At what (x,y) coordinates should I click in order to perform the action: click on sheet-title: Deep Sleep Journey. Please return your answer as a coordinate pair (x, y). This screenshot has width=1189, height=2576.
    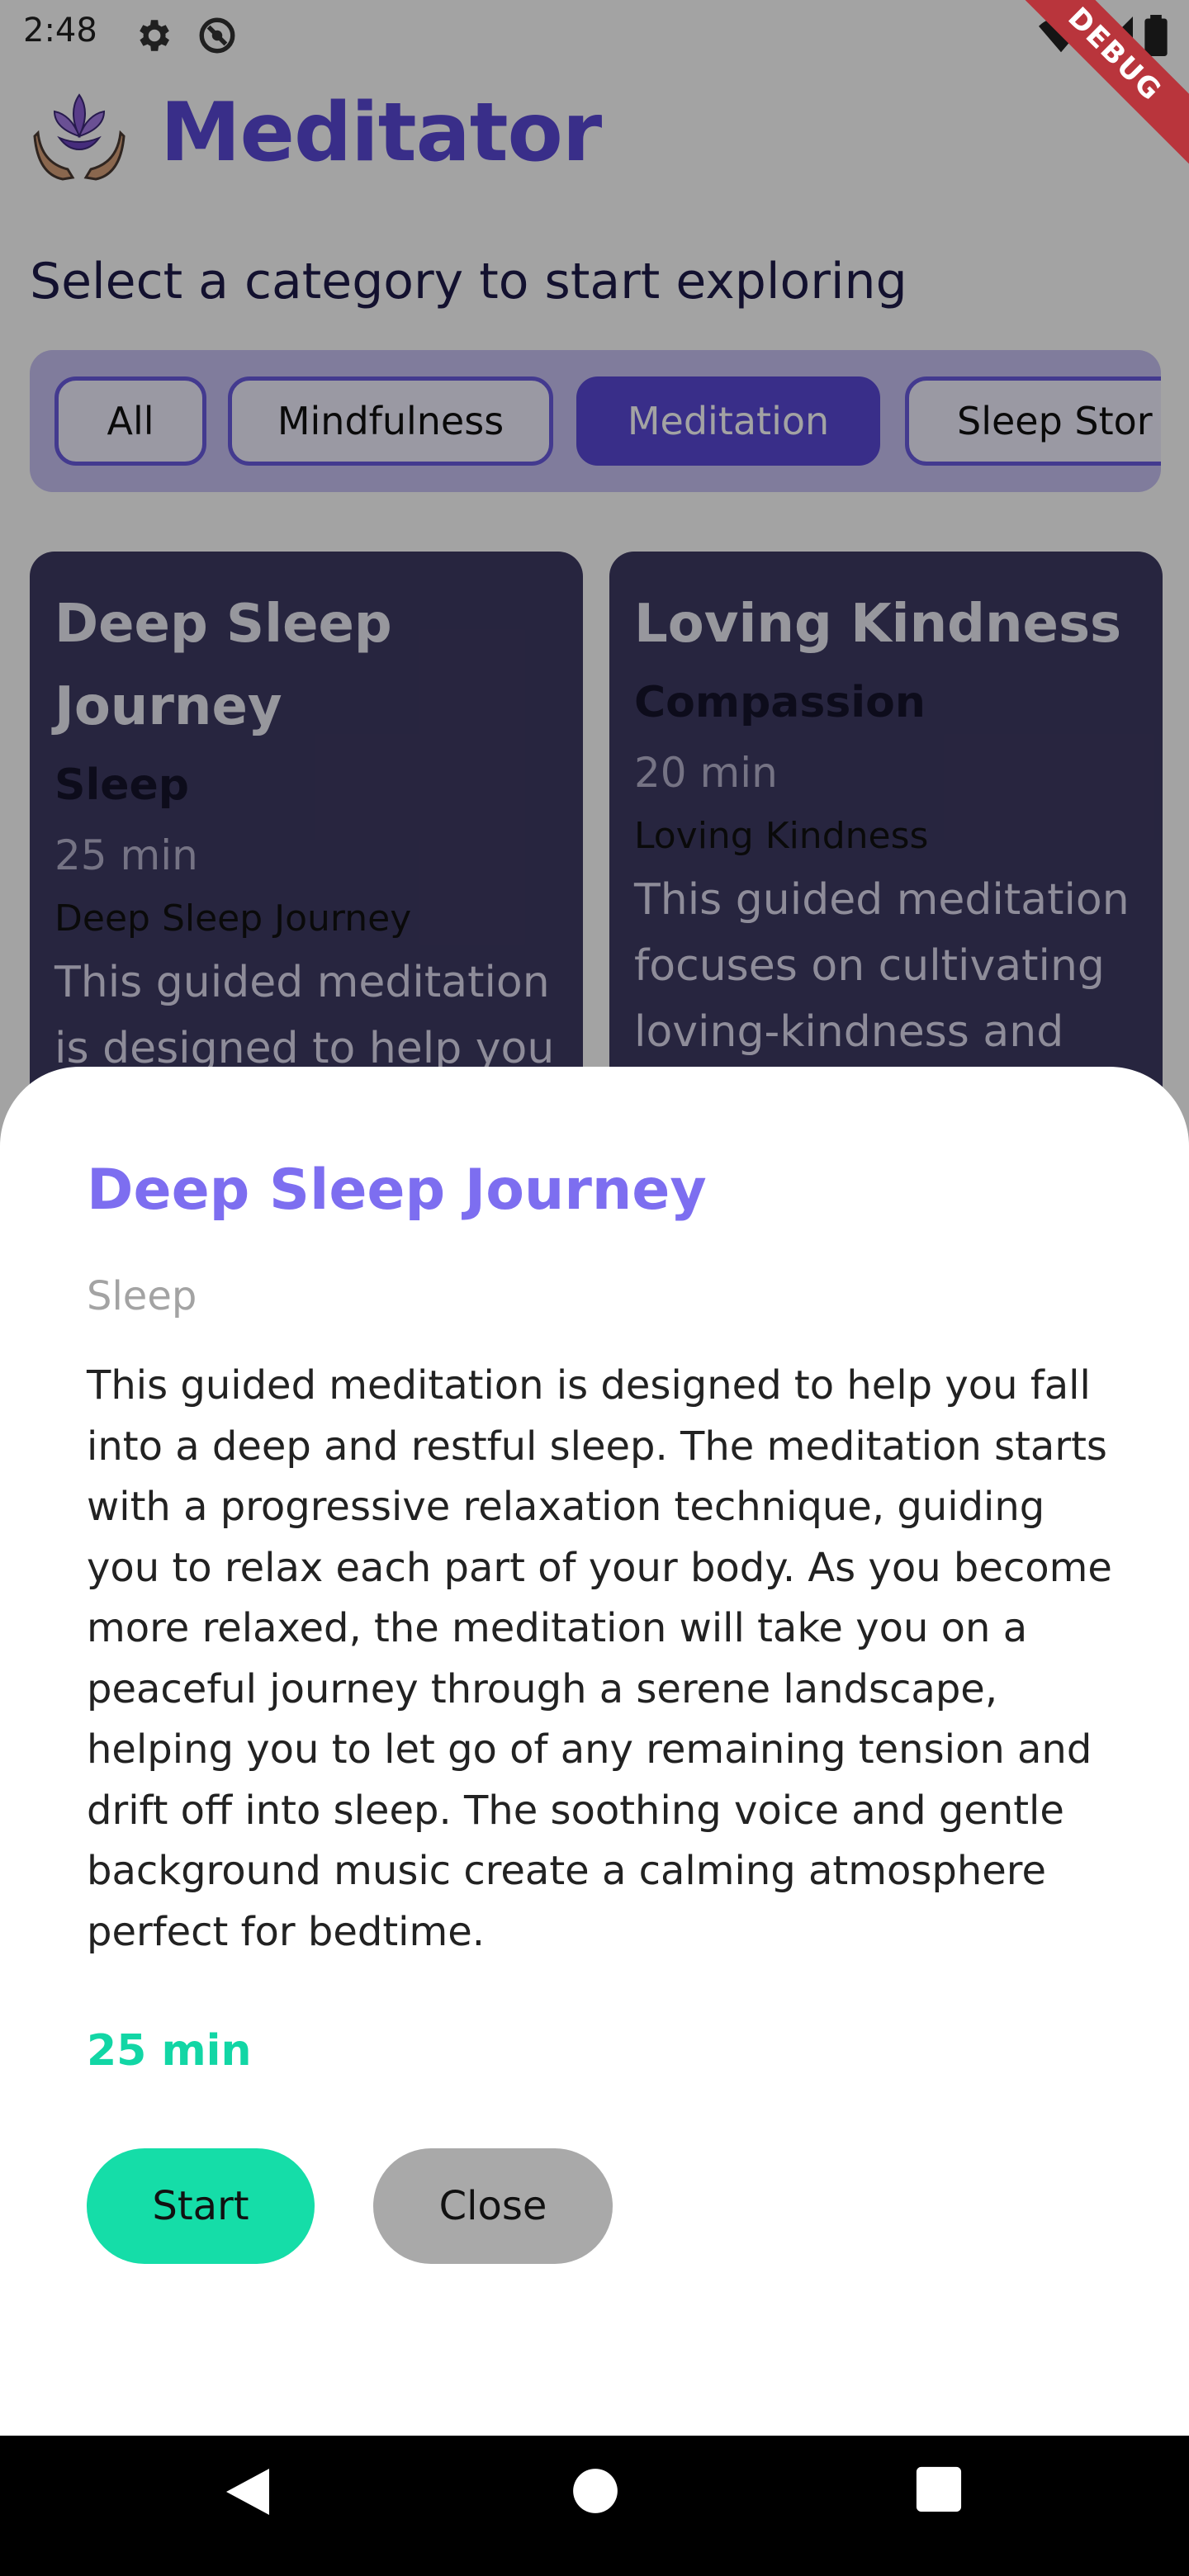
    Looking at the image, I should click on (397, 1190).